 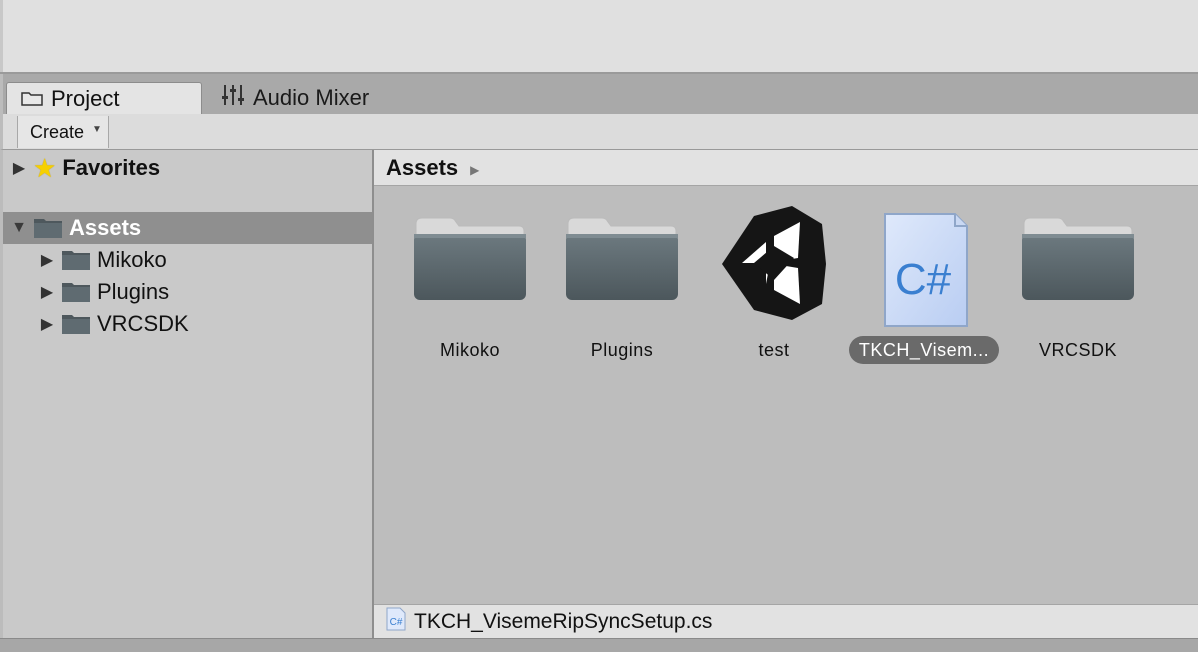 I want to click on empty-panel-area, so click(x=599, y=36).